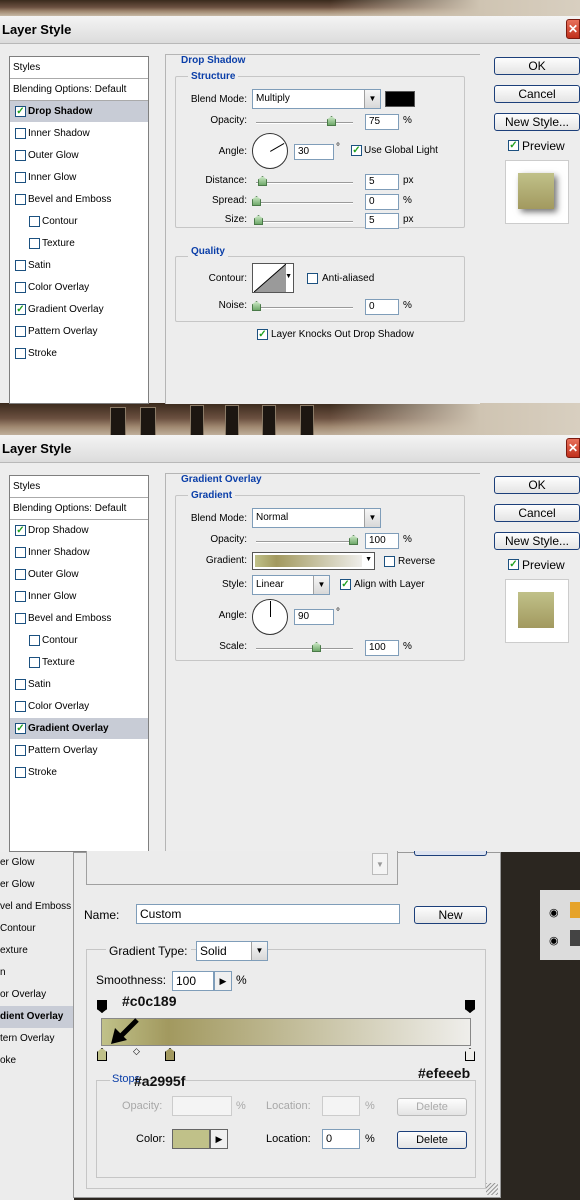 Image resolution: width=580 pixels, height=1200 pixels. Describe the element at coordinates (37, 1061) in the screenshot. I see `editor-style-item: oke` at that location.